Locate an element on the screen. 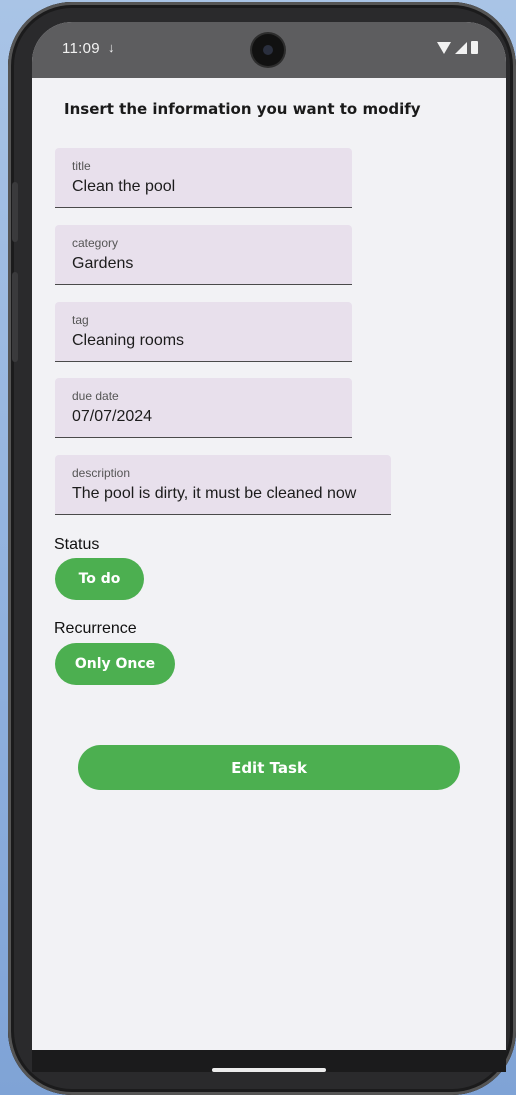  status-bar: 11:09 ↓ is located at coordinates (269, 50).